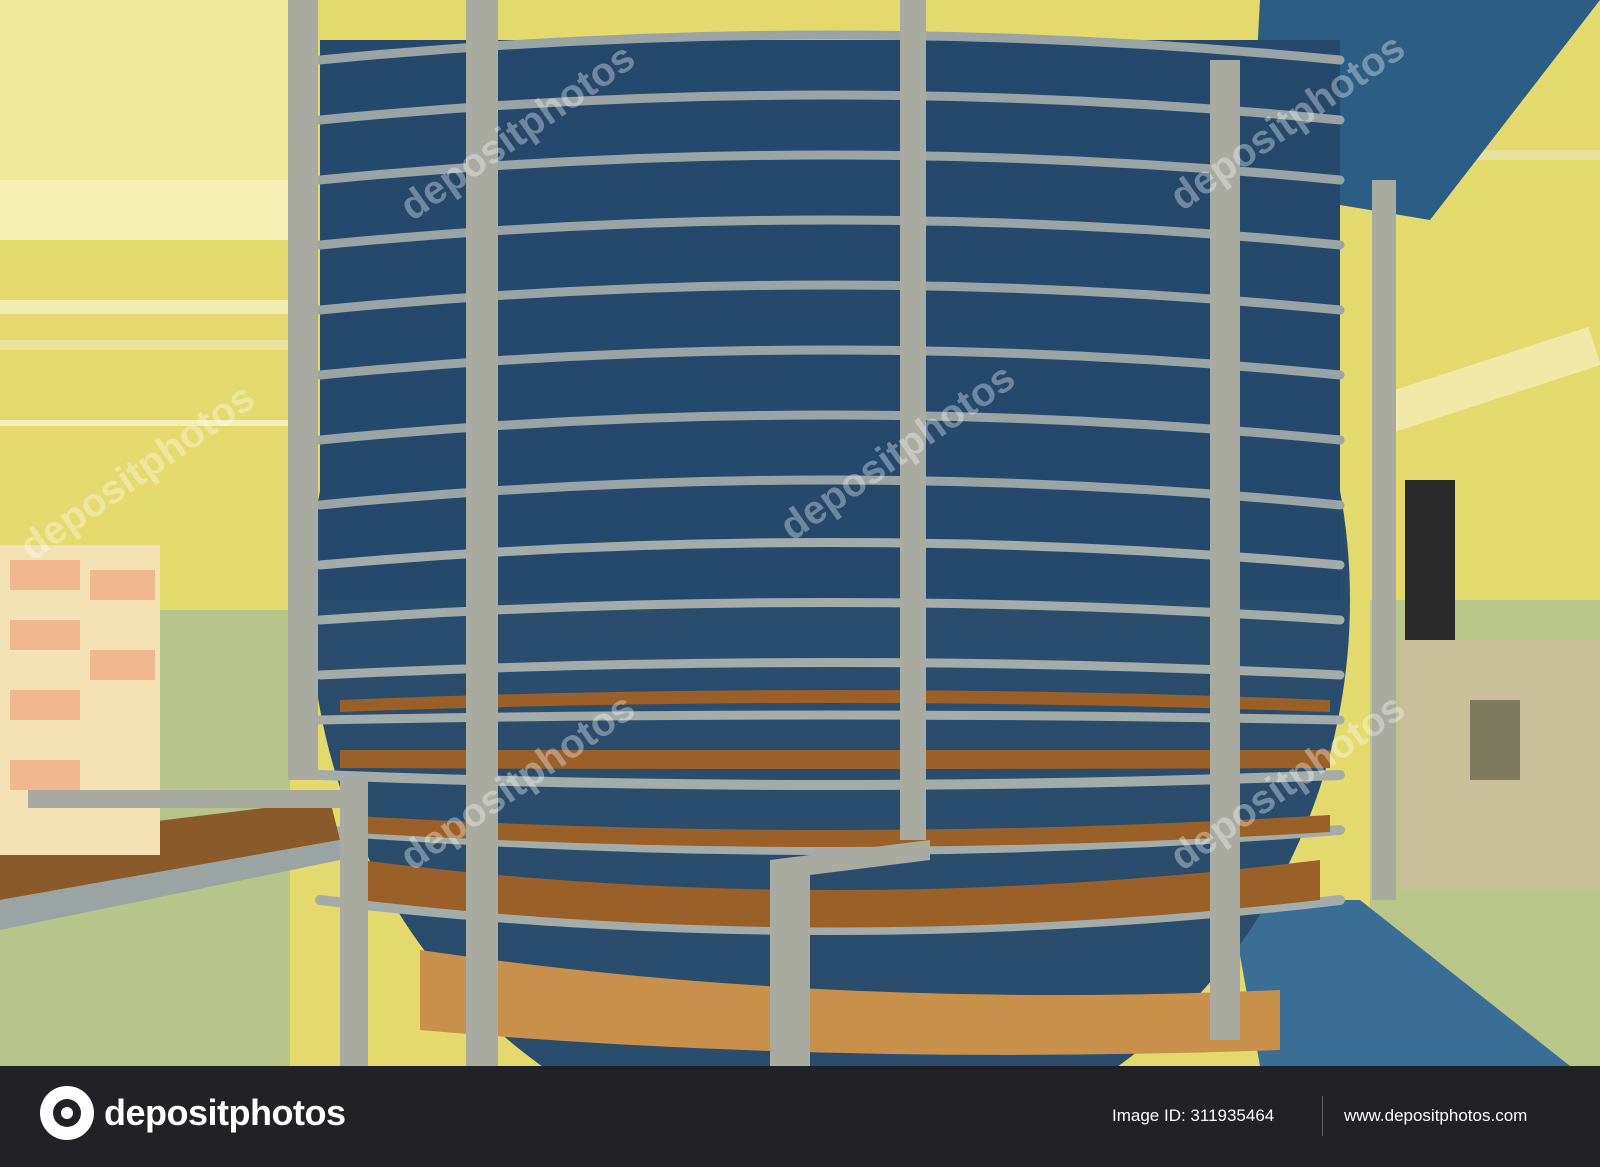  Describe the element at coordinates (1435, 1116) in the screenshot. I see `website-link: www.depositphotos.com` at that location.